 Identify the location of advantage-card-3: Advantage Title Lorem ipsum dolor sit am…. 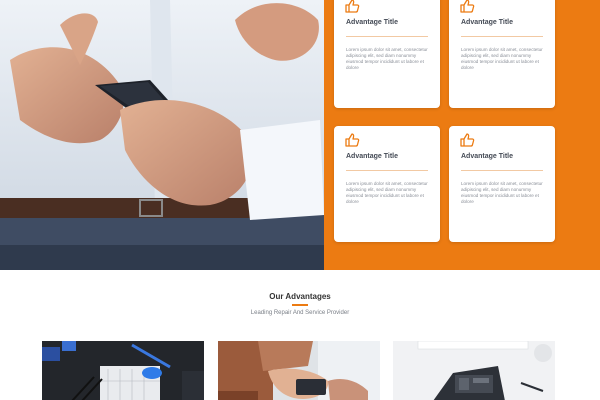
(387, 184).